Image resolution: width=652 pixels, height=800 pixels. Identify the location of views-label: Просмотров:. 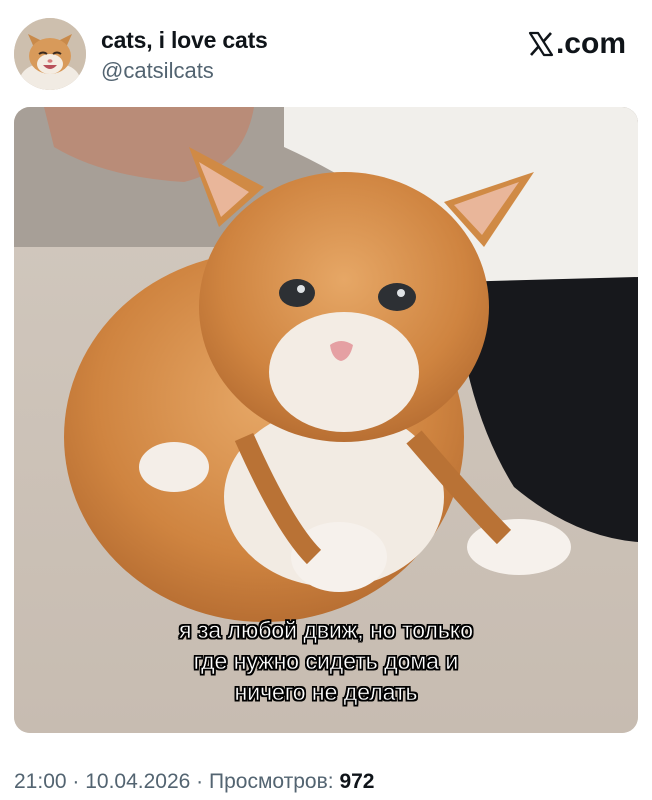
(274, 781).